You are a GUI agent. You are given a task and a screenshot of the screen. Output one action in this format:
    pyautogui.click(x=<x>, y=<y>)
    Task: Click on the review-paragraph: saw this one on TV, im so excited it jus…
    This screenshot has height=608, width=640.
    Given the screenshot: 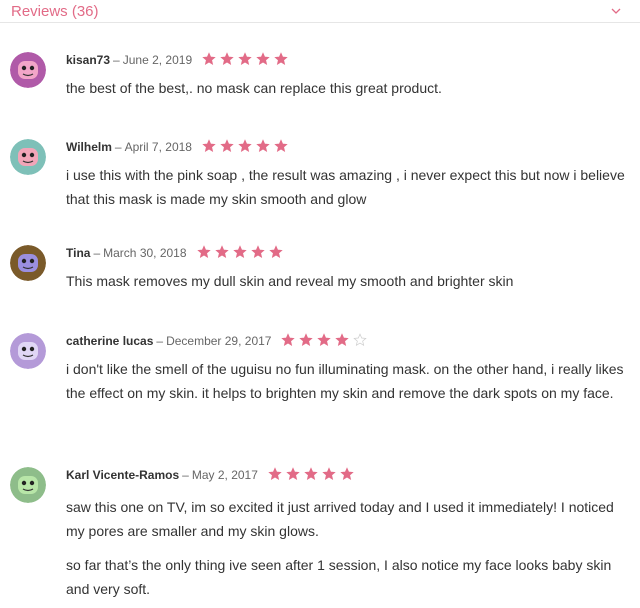 What is the action you would take?
    pyautogui.click(x=340, y=519)
    